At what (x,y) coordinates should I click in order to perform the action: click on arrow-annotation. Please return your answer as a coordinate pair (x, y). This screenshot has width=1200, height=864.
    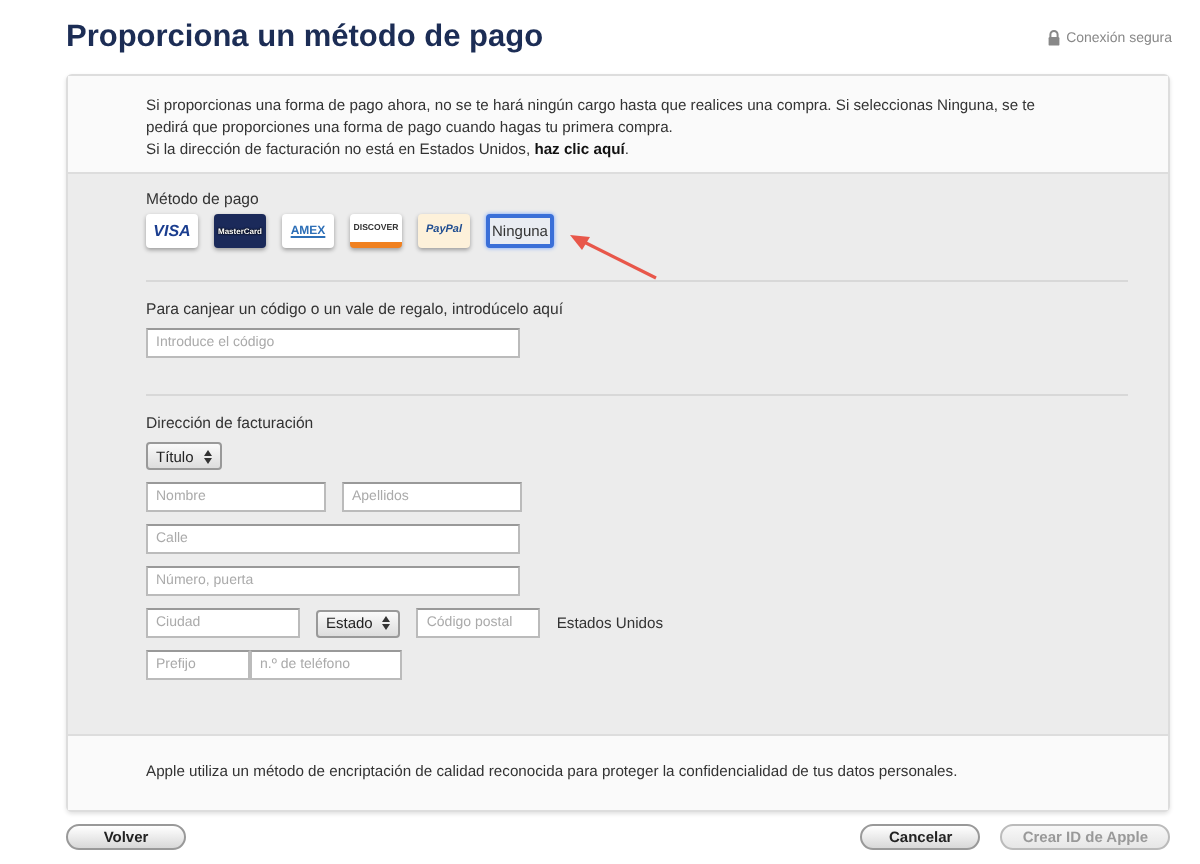
    Looking at the image, I should click on (614, 256).